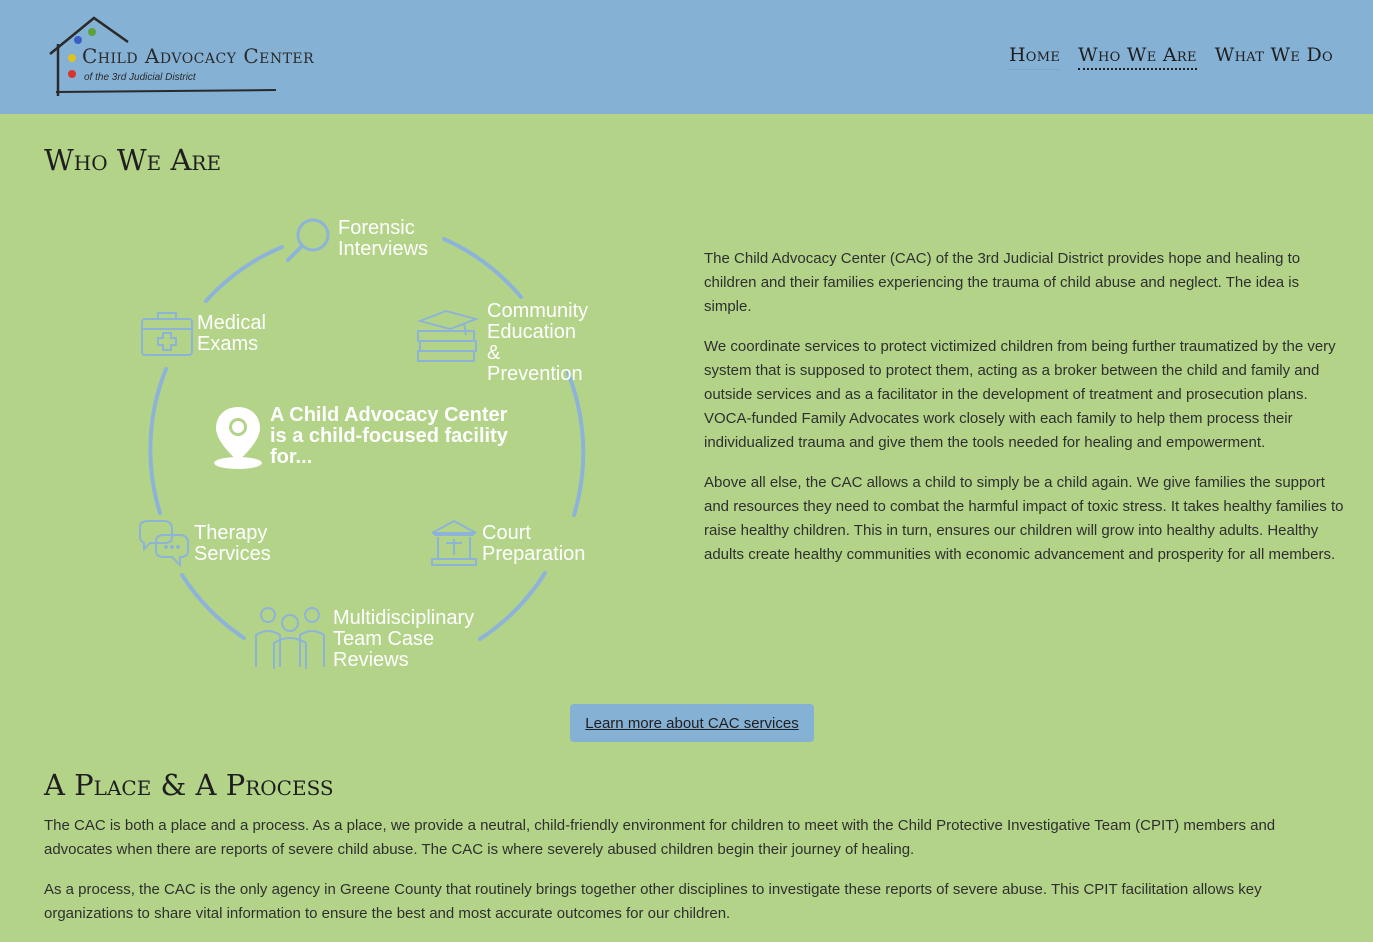 This screenshot has height=942, width=1373. Describe the element at coordinates (189, 785) in the screenshot. I see `section-heading-place-process: A Place & A Process` at that location.